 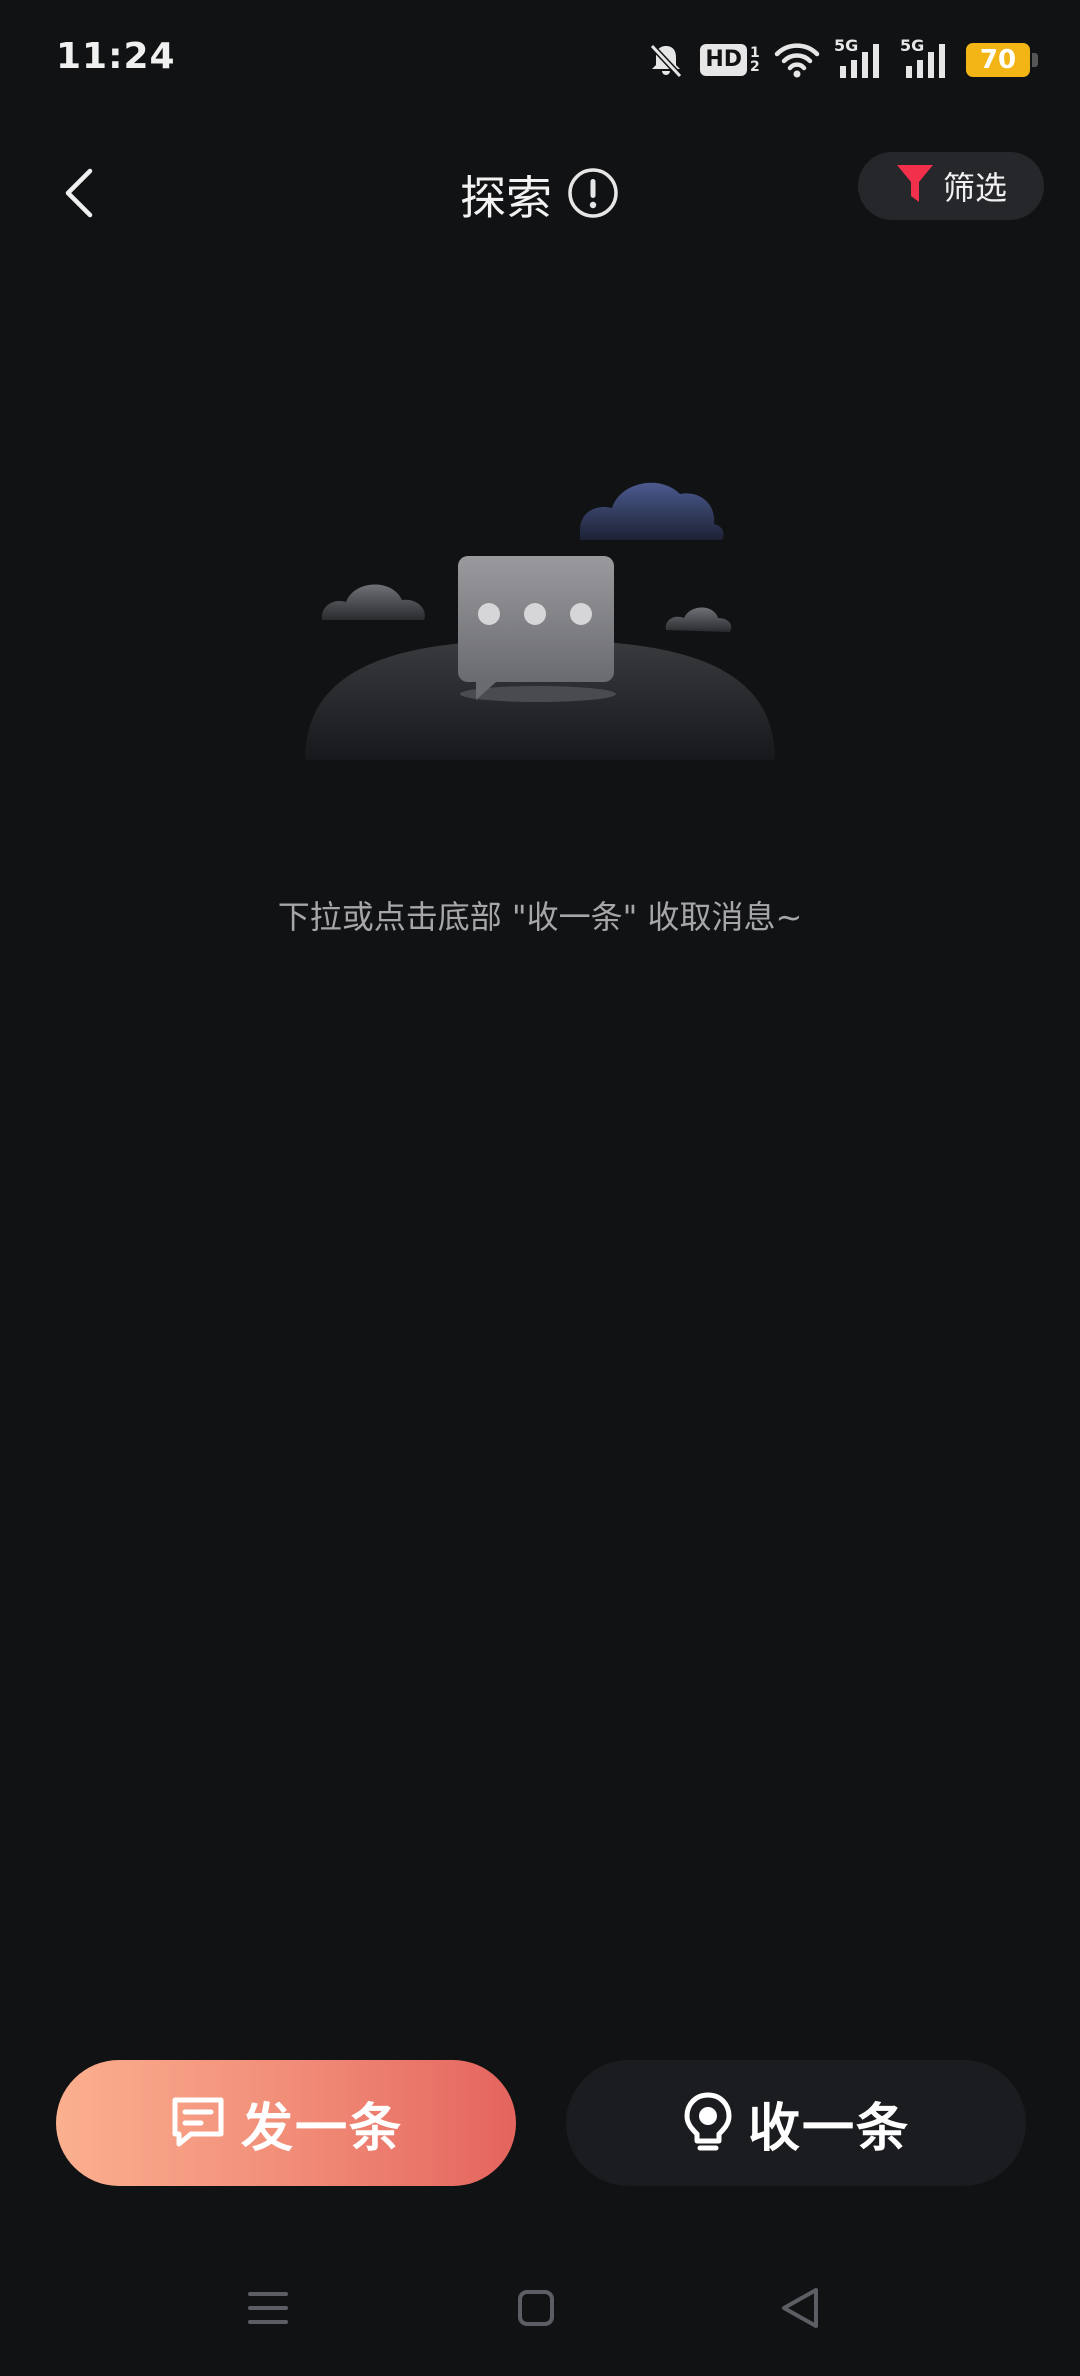 I want to click on info-button, so click(x=593, y=195).